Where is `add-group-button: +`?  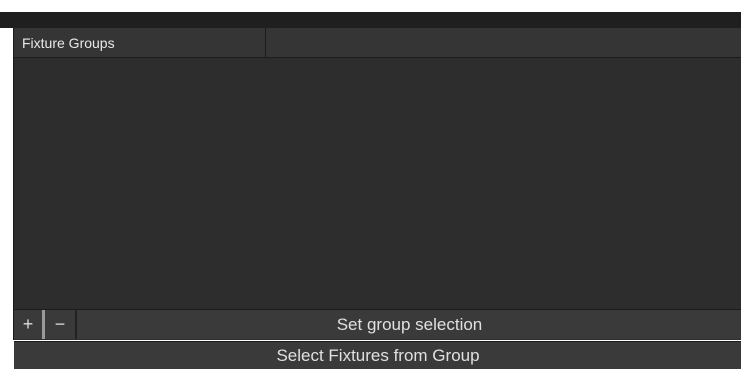
add-group-button: + is located at coordinates (29, 324).